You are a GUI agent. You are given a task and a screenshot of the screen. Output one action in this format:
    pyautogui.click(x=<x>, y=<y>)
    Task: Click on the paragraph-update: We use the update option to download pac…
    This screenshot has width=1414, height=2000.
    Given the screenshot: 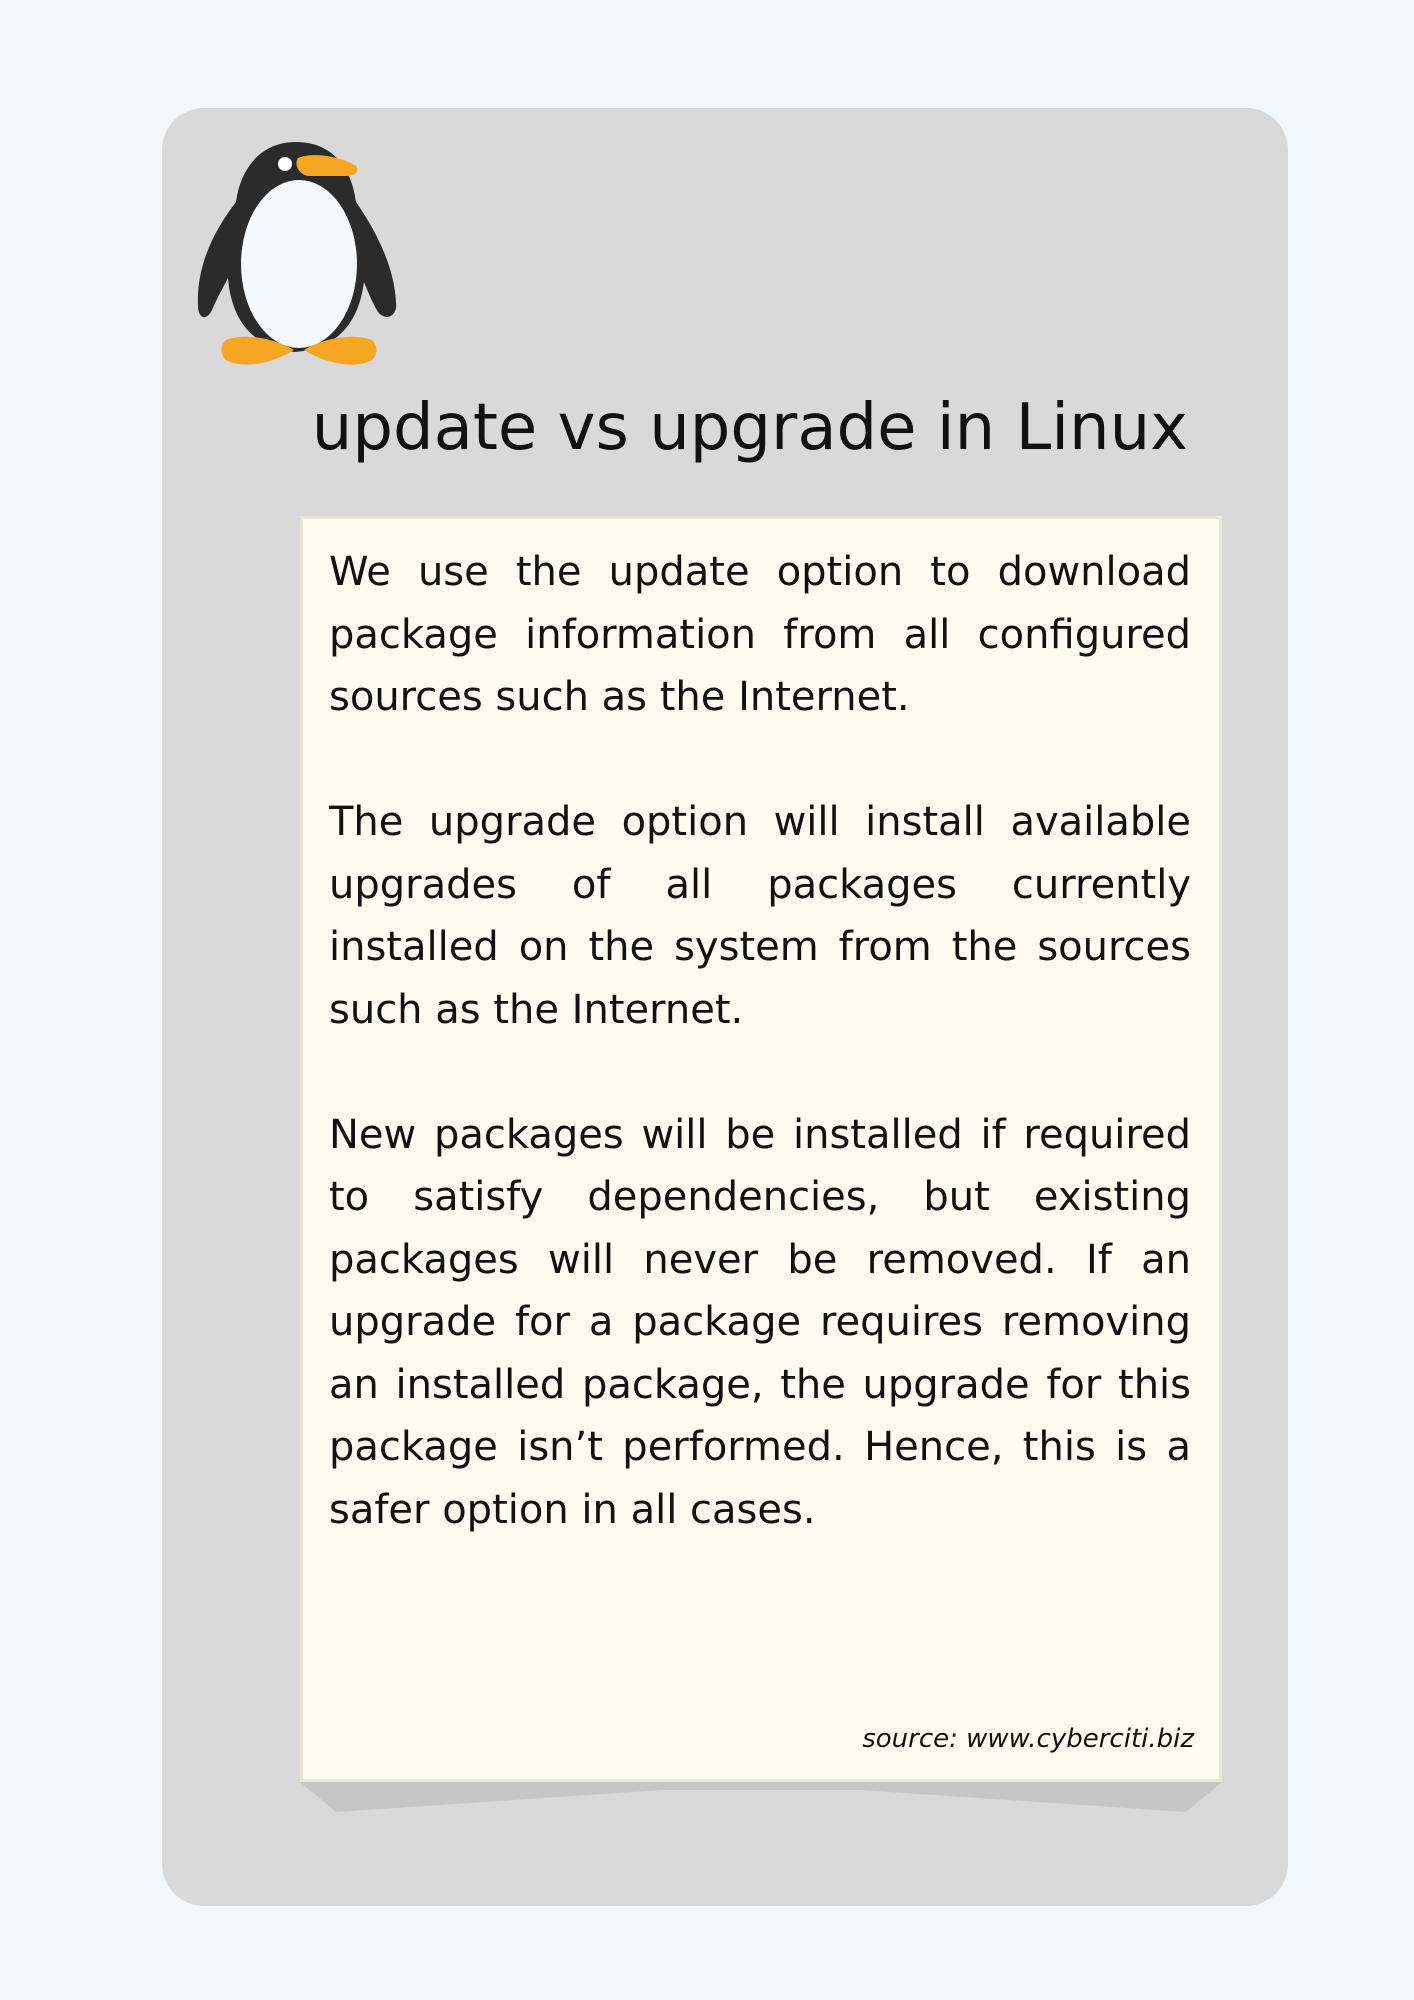 What is the action you would take?
    pyautogui.click(x=760, y=634)
    